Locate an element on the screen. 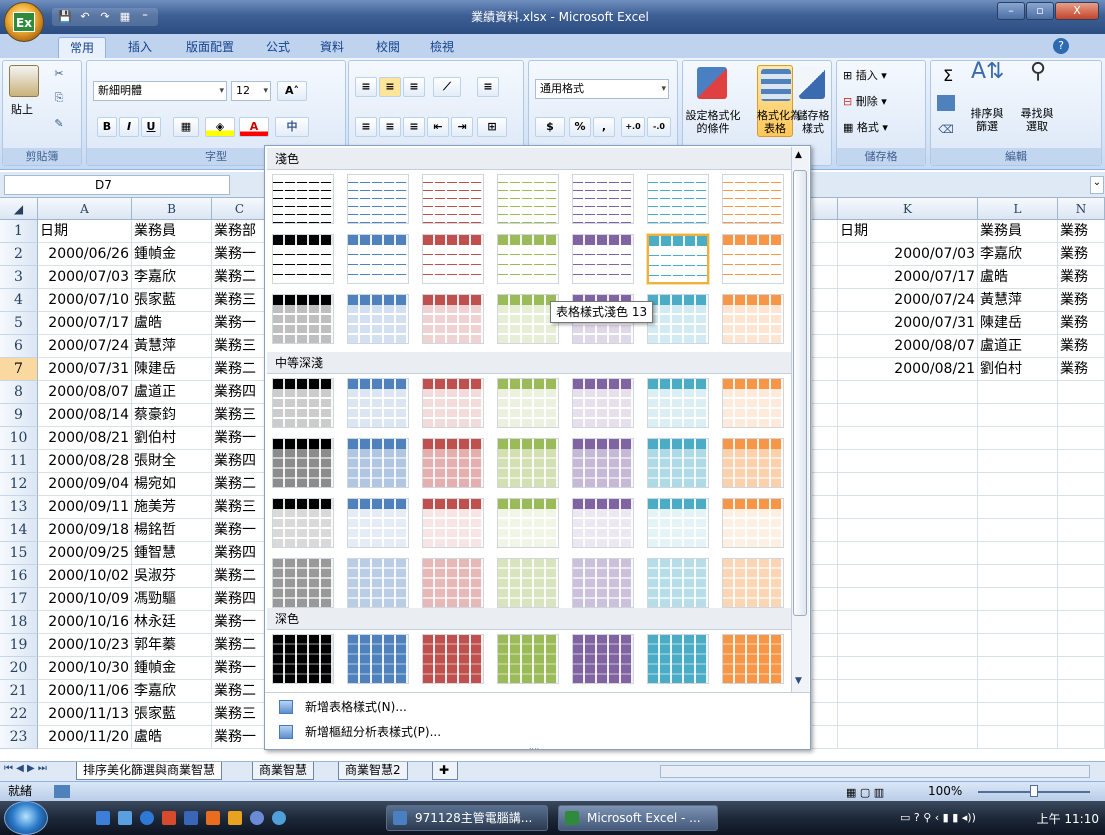 The image size is (1105, 835). row-header: 15 is located at coordinates (19, 553).